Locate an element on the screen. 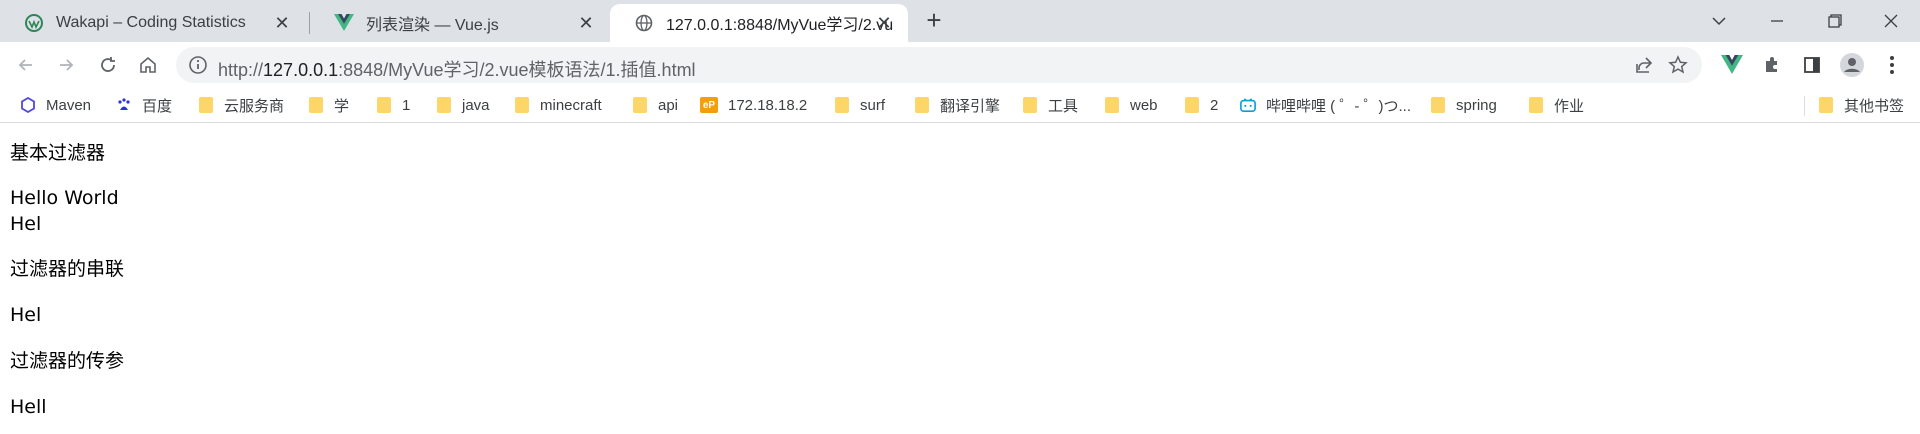 The height and width of the screenshot is (434, 1920). bookmark-item: 2 is located at coordinates (1201, 105).